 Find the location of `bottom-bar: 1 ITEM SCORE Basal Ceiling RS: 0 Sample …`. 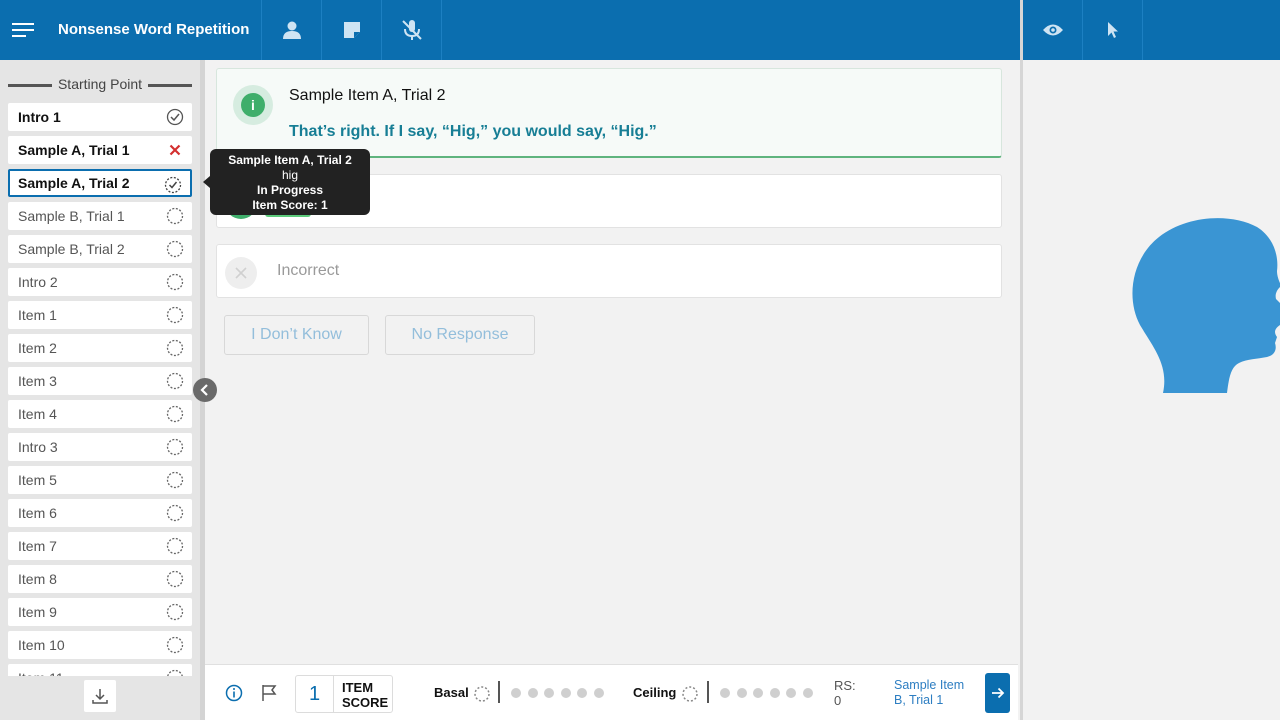

bottom-bar: 1 ITEM SCORE Basal Ceiling RS: 0 Sample … is located at coordinates (611, 692).